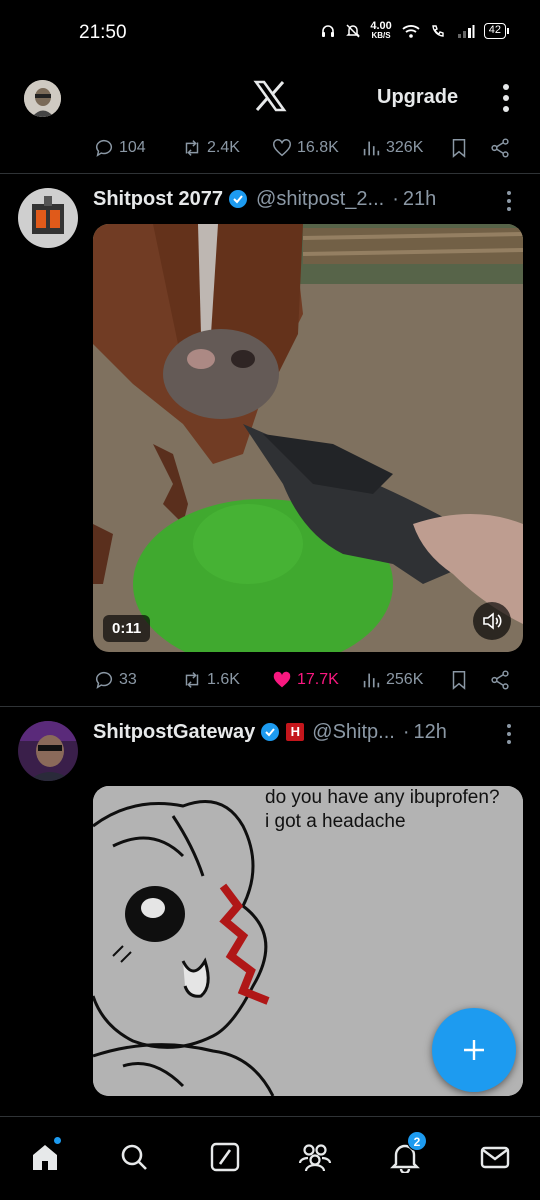  I want to click on nav-search, so click(134, 1157).